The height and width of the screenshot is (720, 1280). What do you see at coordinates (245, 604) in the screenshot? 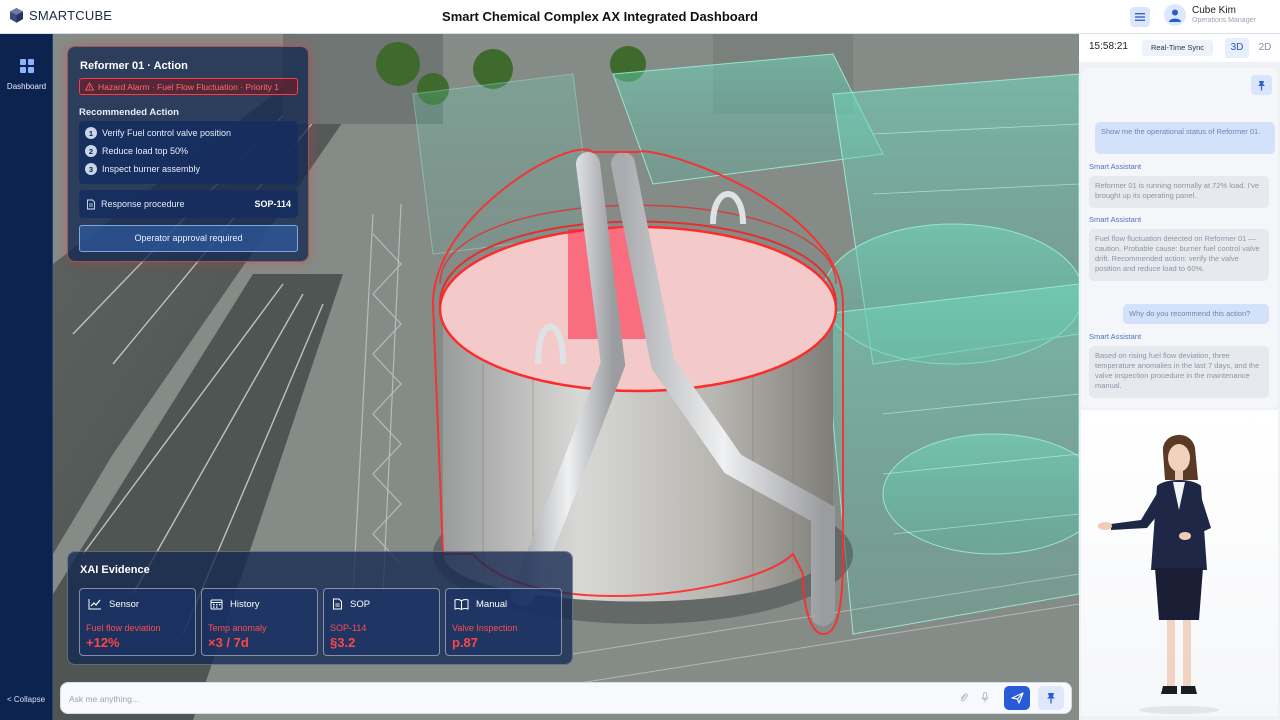
I see `evidence-card-name: History` at bounding box center [245, 604].